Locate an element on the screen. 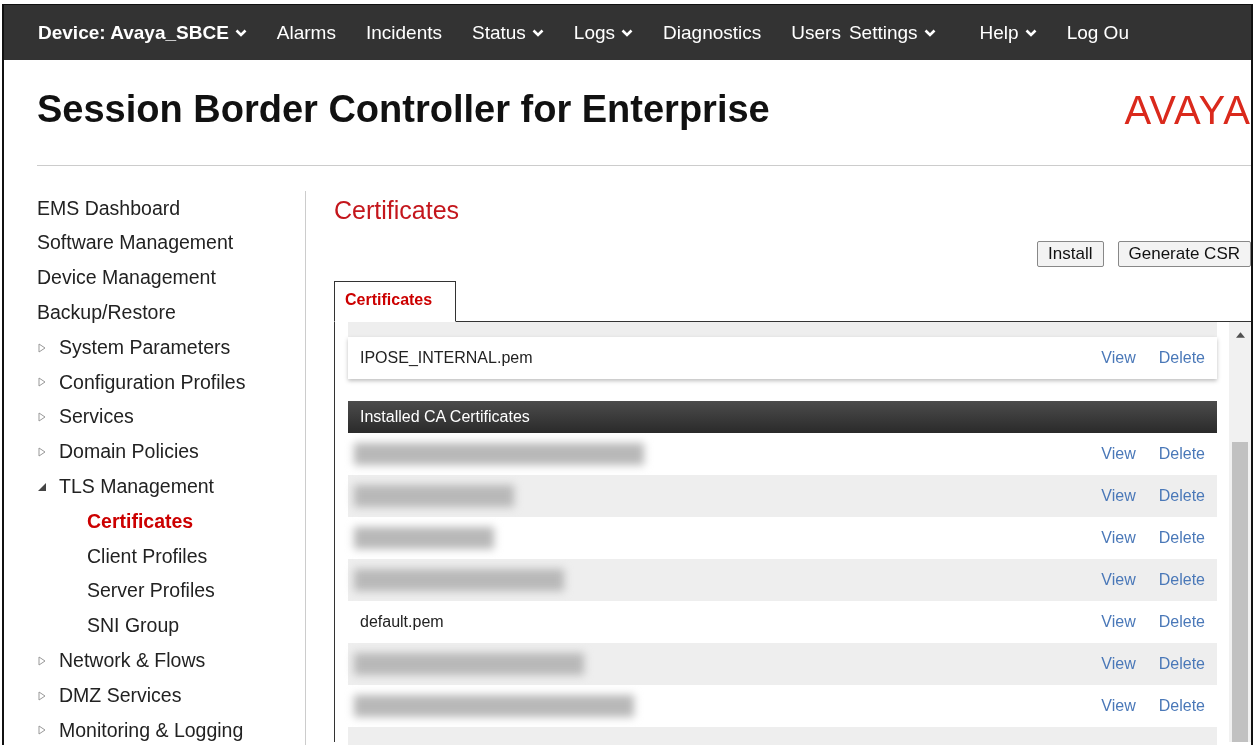 This screenshot has height=745, width=1257. nav-menu-item: Log Ou is located at coordinates (1097, 32).